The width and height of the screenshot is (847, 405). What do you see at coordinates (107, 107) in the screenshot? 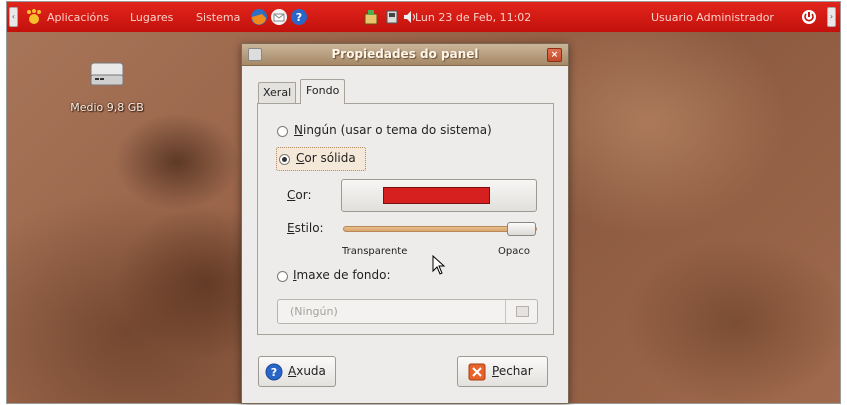
I see `drive-label: Medio 9,8 GB` at bounding box center [107, 107].